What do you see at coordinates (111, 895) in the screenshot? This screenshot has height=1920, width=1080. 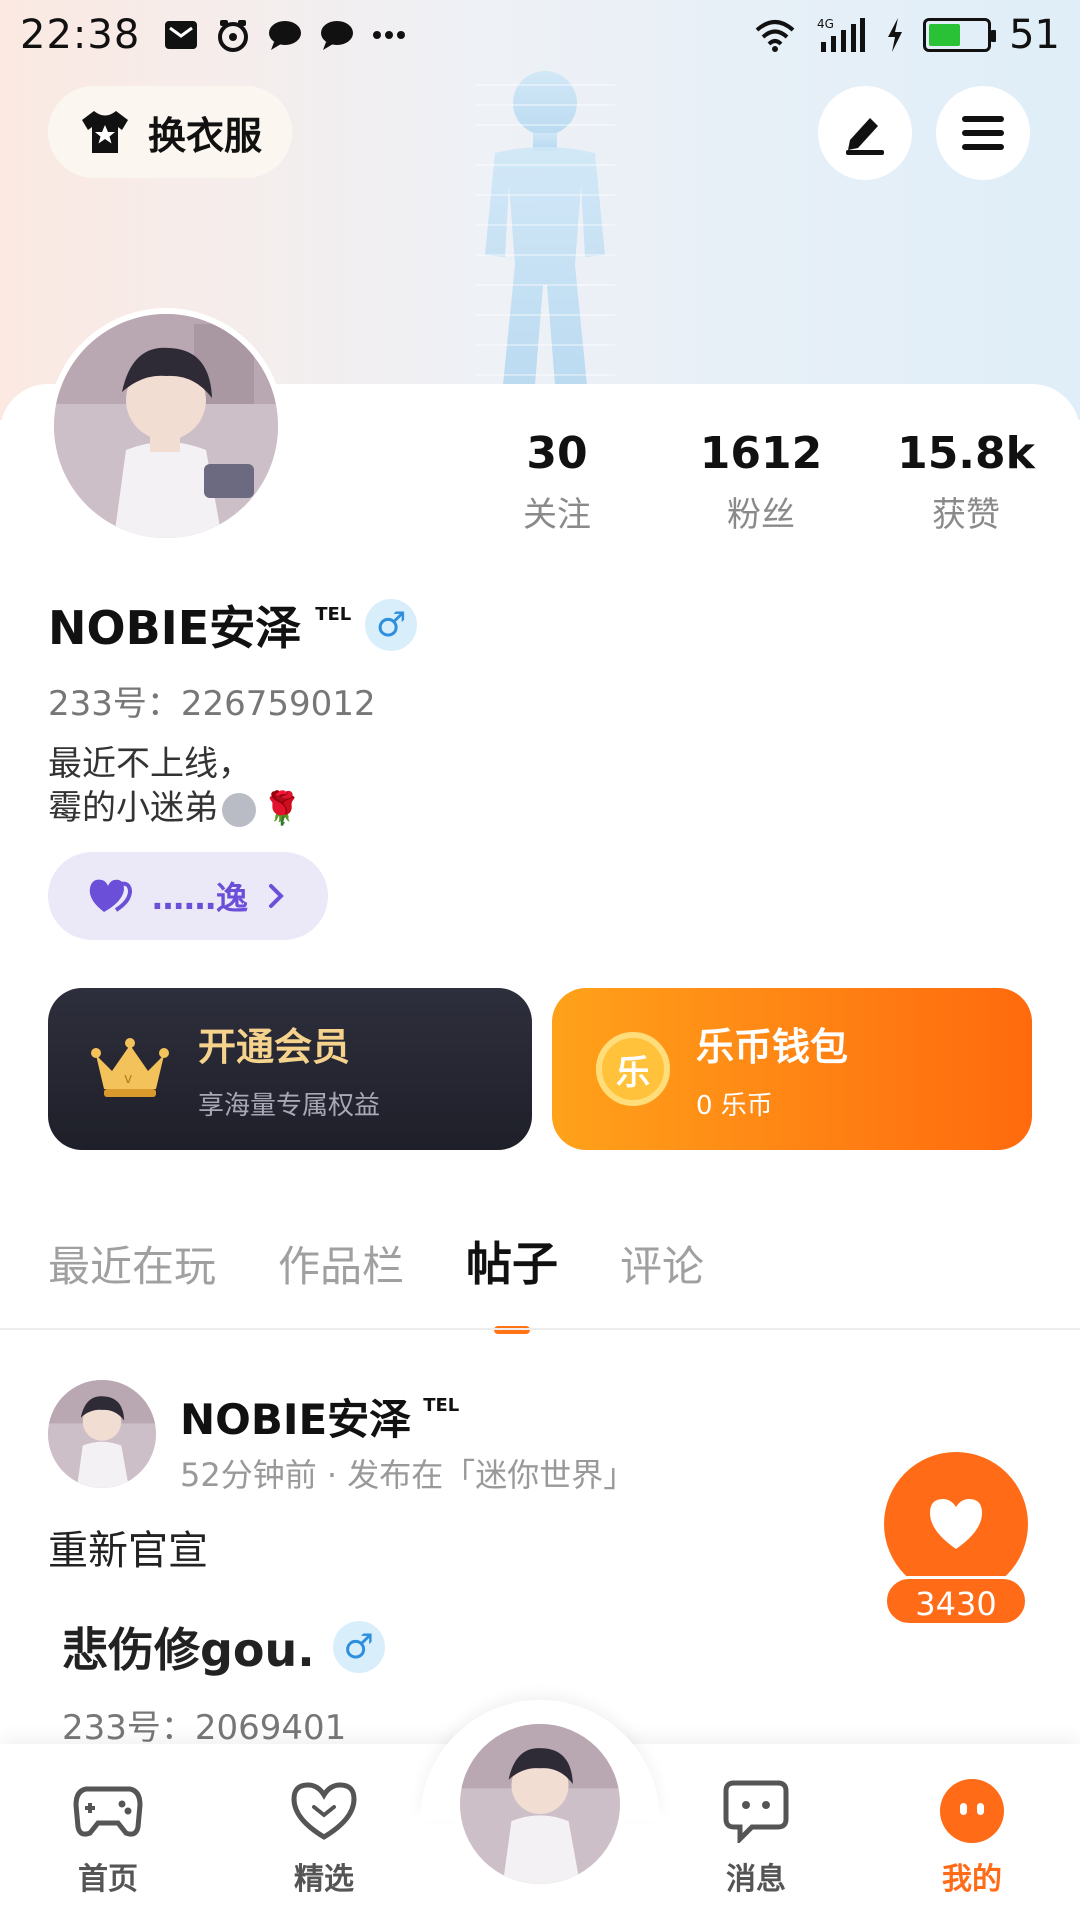 I see `double-heart-icon` at bounding box center [111, 895].